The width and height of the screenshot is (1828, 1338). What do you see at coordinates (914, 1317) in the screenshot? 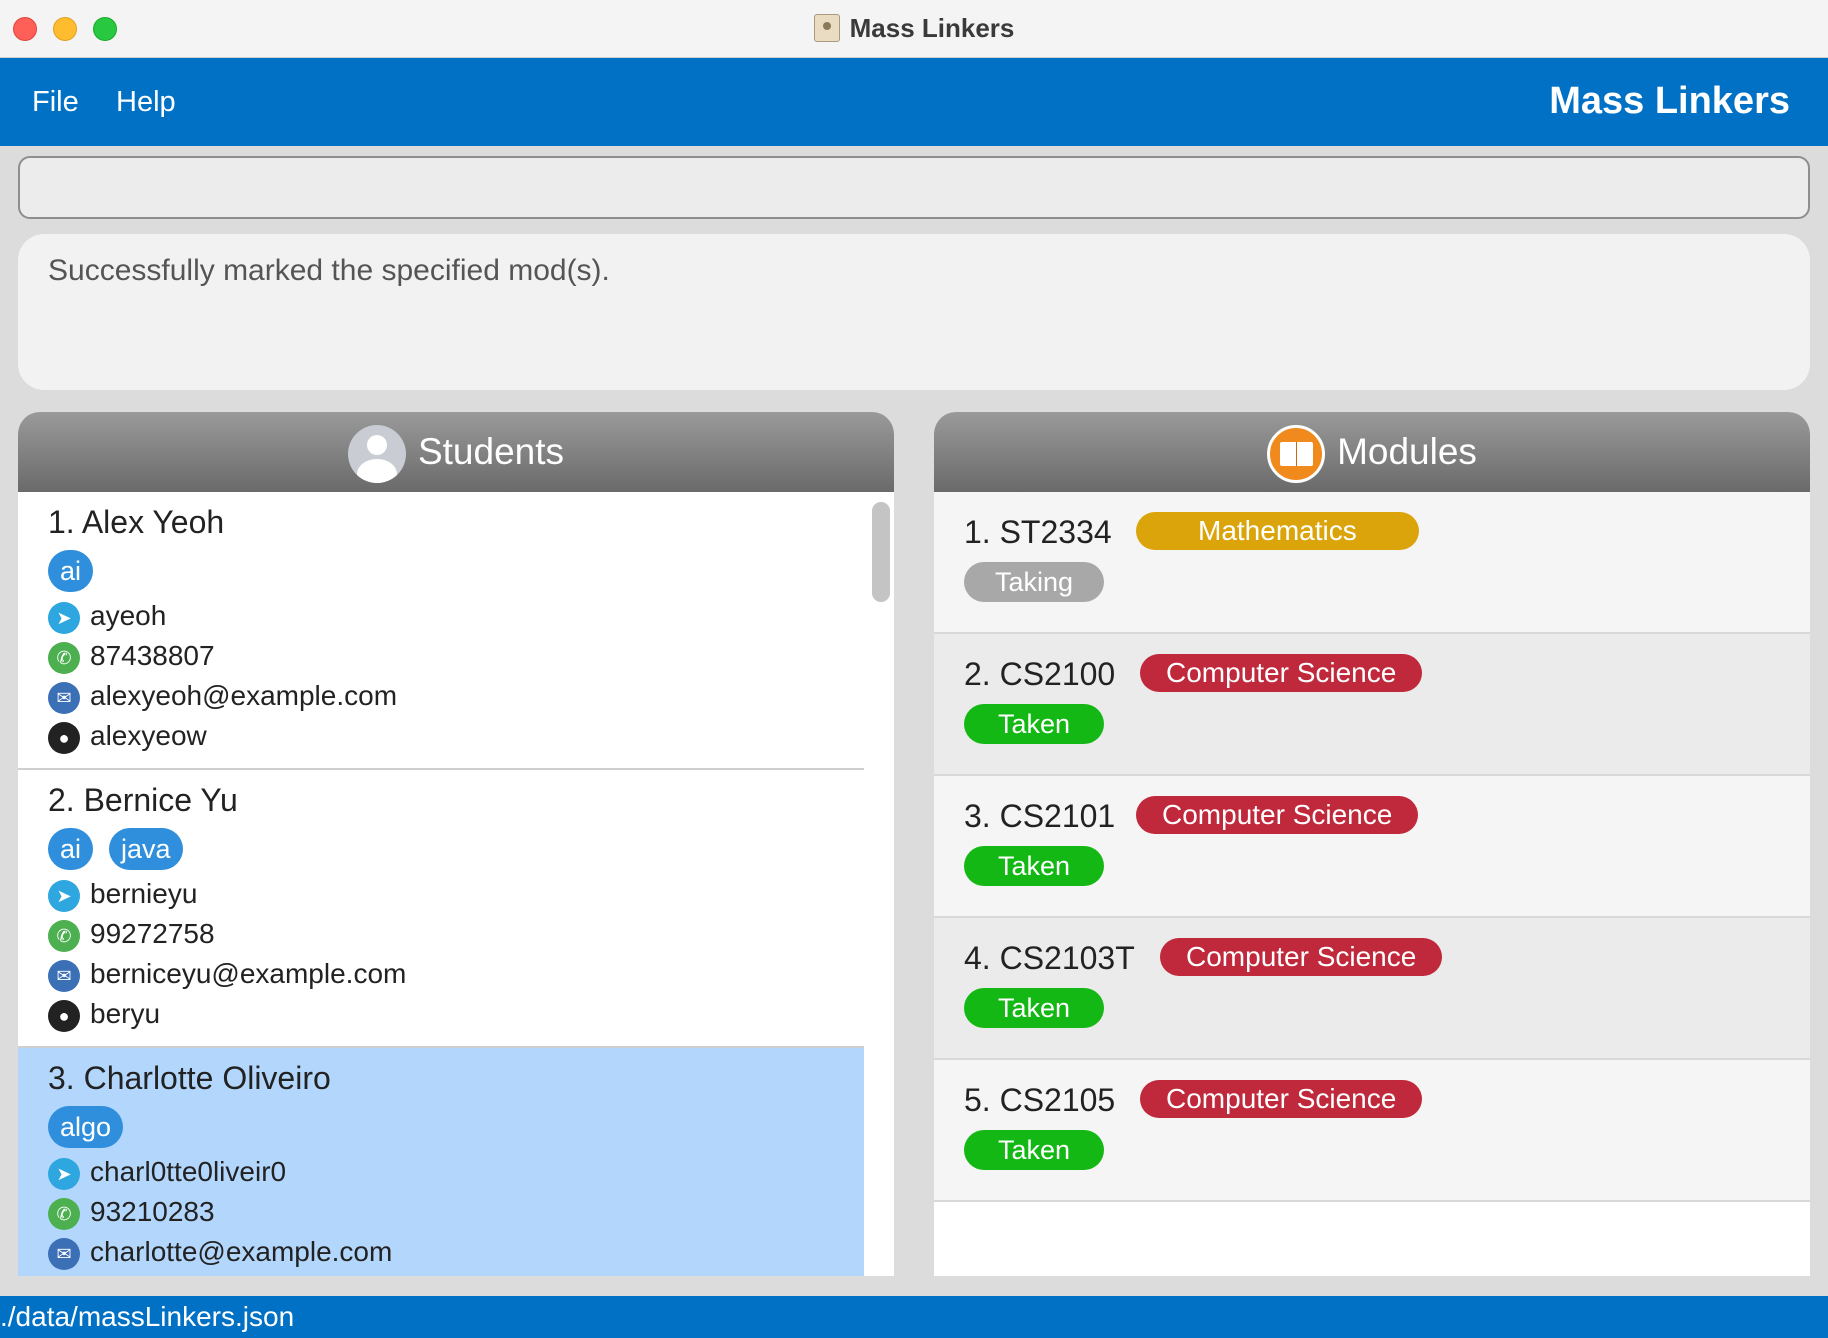
I see `status-bar: ./data/massLinkers.json` at bounding box center [914, 1317].